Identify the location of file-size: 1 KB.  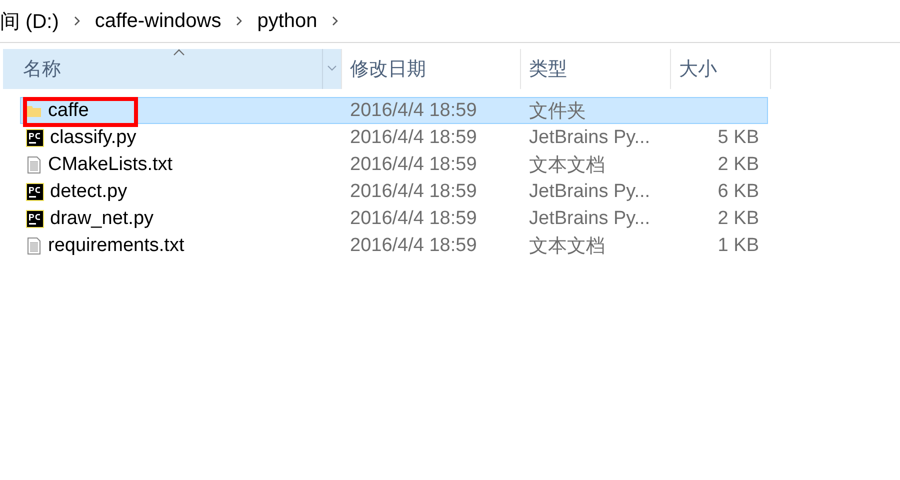
(737, 246).